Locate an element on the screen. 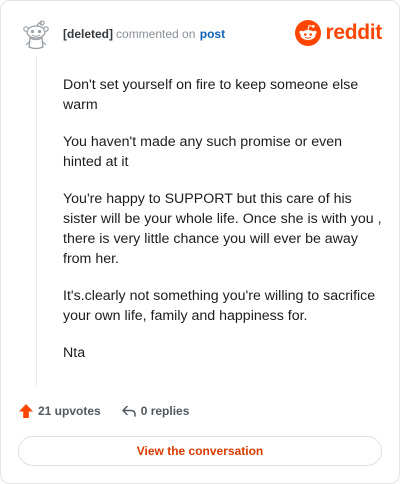 The image size is (400, 484). thread-line is located at coordinates (36, 222).